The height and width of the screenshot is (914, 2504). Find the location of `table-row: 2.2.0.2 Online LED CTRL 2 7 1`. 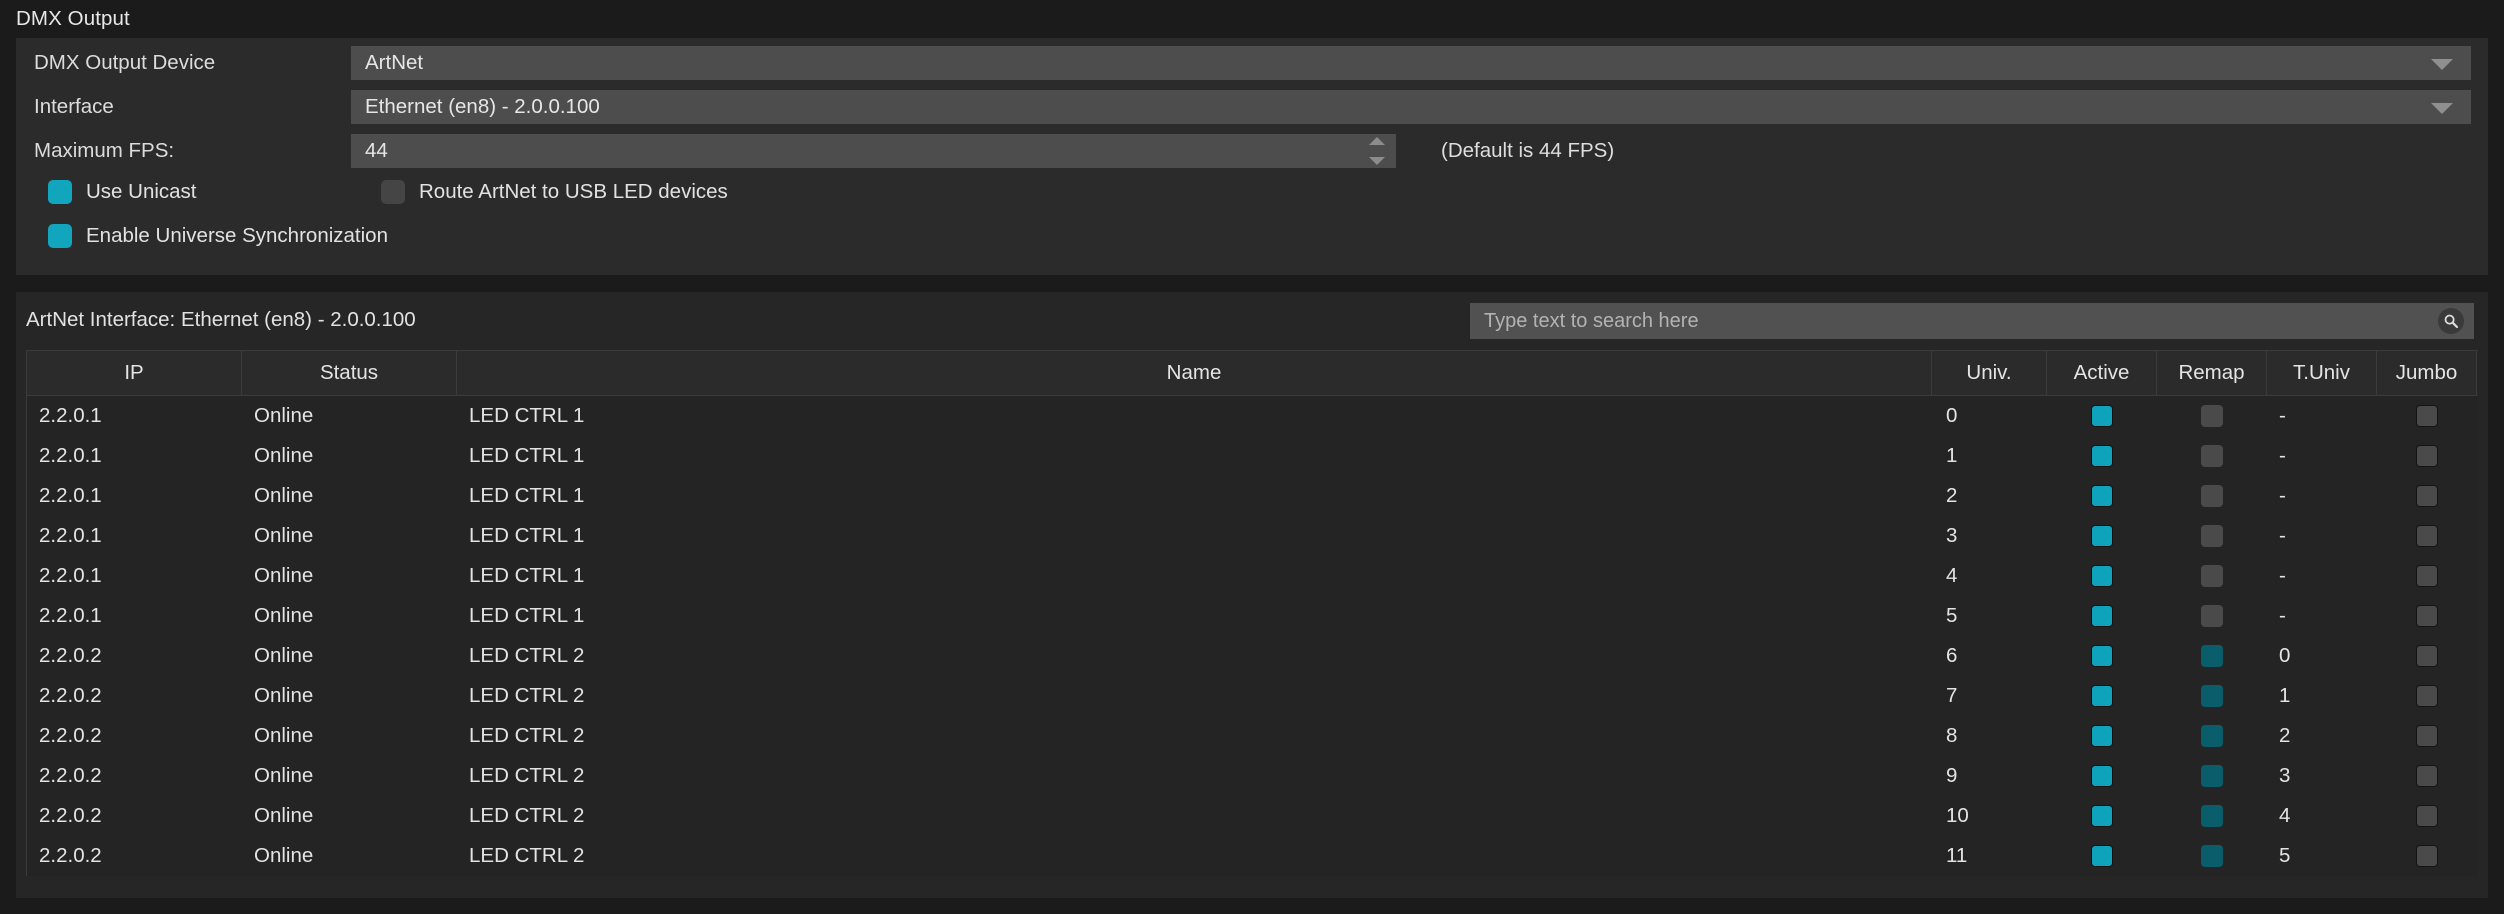

table-row: 2.2.0.2 Online LED CTRL 2 7 1 is located at coordinates (1252, 696).